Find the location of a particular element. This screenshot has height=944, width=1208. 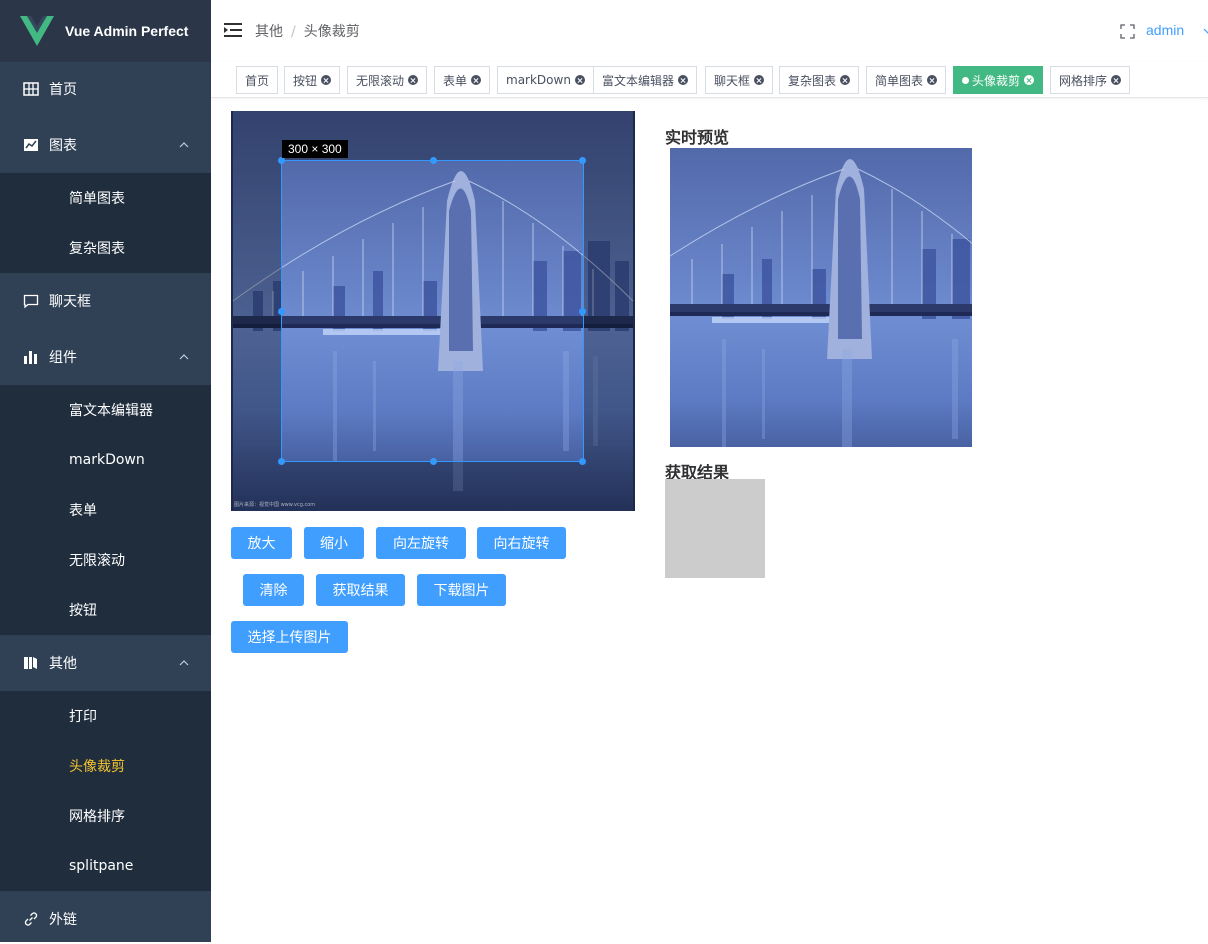

crop-box is located at coordinates (432, 311).